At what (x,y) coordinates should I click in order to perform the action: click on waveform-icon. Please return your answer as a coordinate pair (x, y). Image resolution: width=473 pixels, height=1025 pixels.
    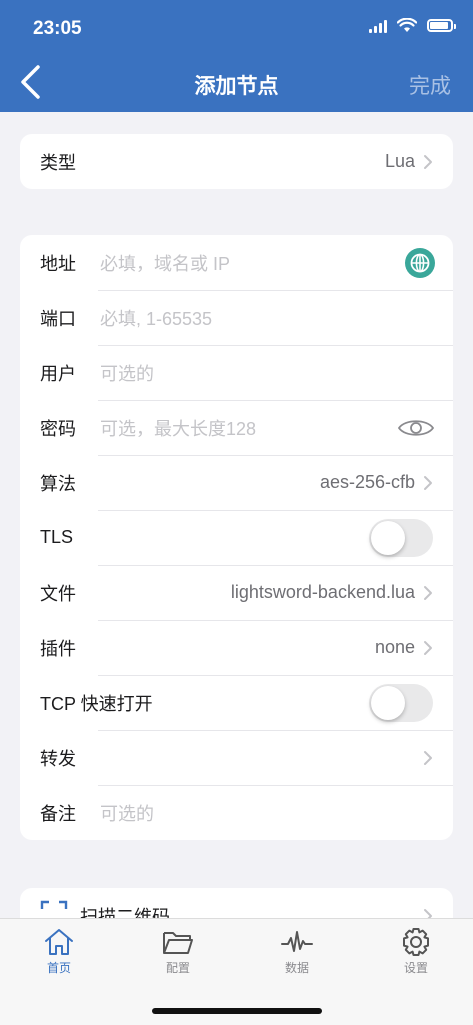
    Looking at the image, I should click on (297, 941).